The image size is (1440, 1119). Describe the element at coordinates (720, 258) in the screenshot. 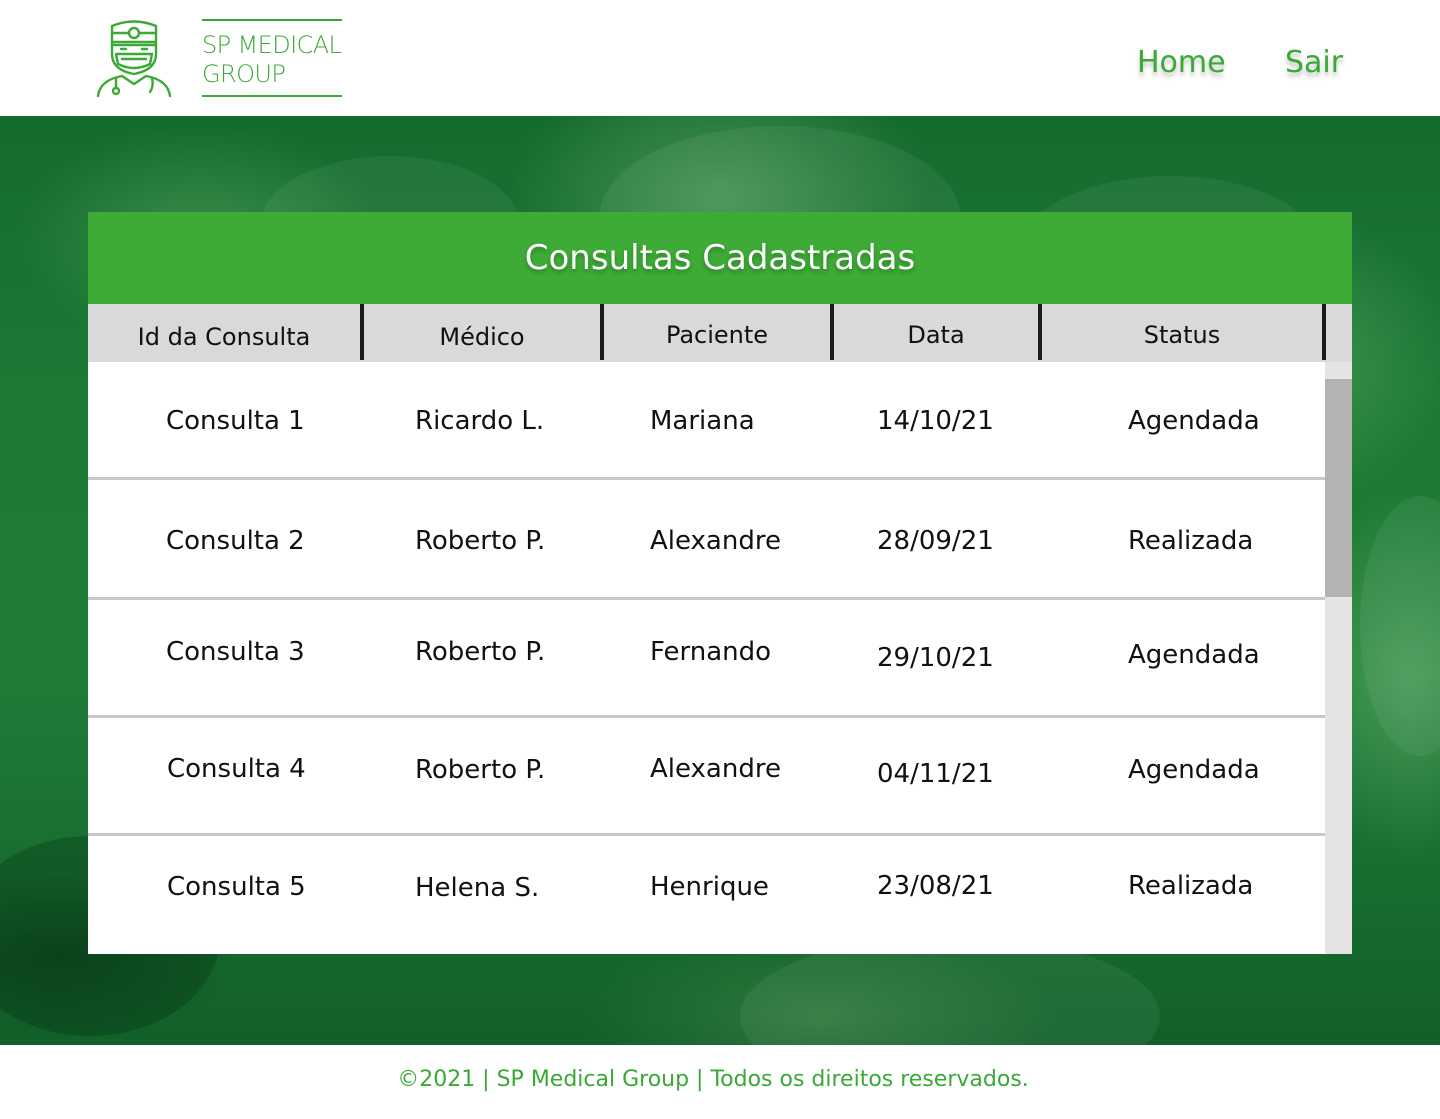

I see `panel-title: Consultas Cadastradas` at that location.